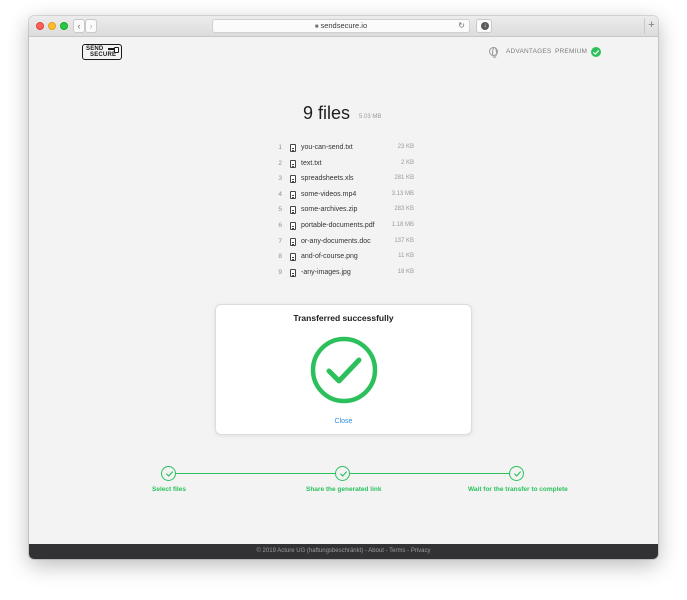 Image resolution: width=687 pixels, height=600 pixels. I want to click on transfer-success-title: Transferred successfully, so click(343, 318).